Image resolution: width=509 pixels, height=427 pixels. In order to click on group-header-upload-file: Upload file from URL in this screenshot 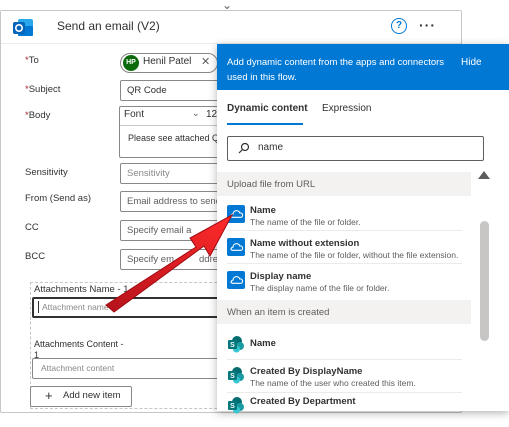, I will do `click(344, 184)`.